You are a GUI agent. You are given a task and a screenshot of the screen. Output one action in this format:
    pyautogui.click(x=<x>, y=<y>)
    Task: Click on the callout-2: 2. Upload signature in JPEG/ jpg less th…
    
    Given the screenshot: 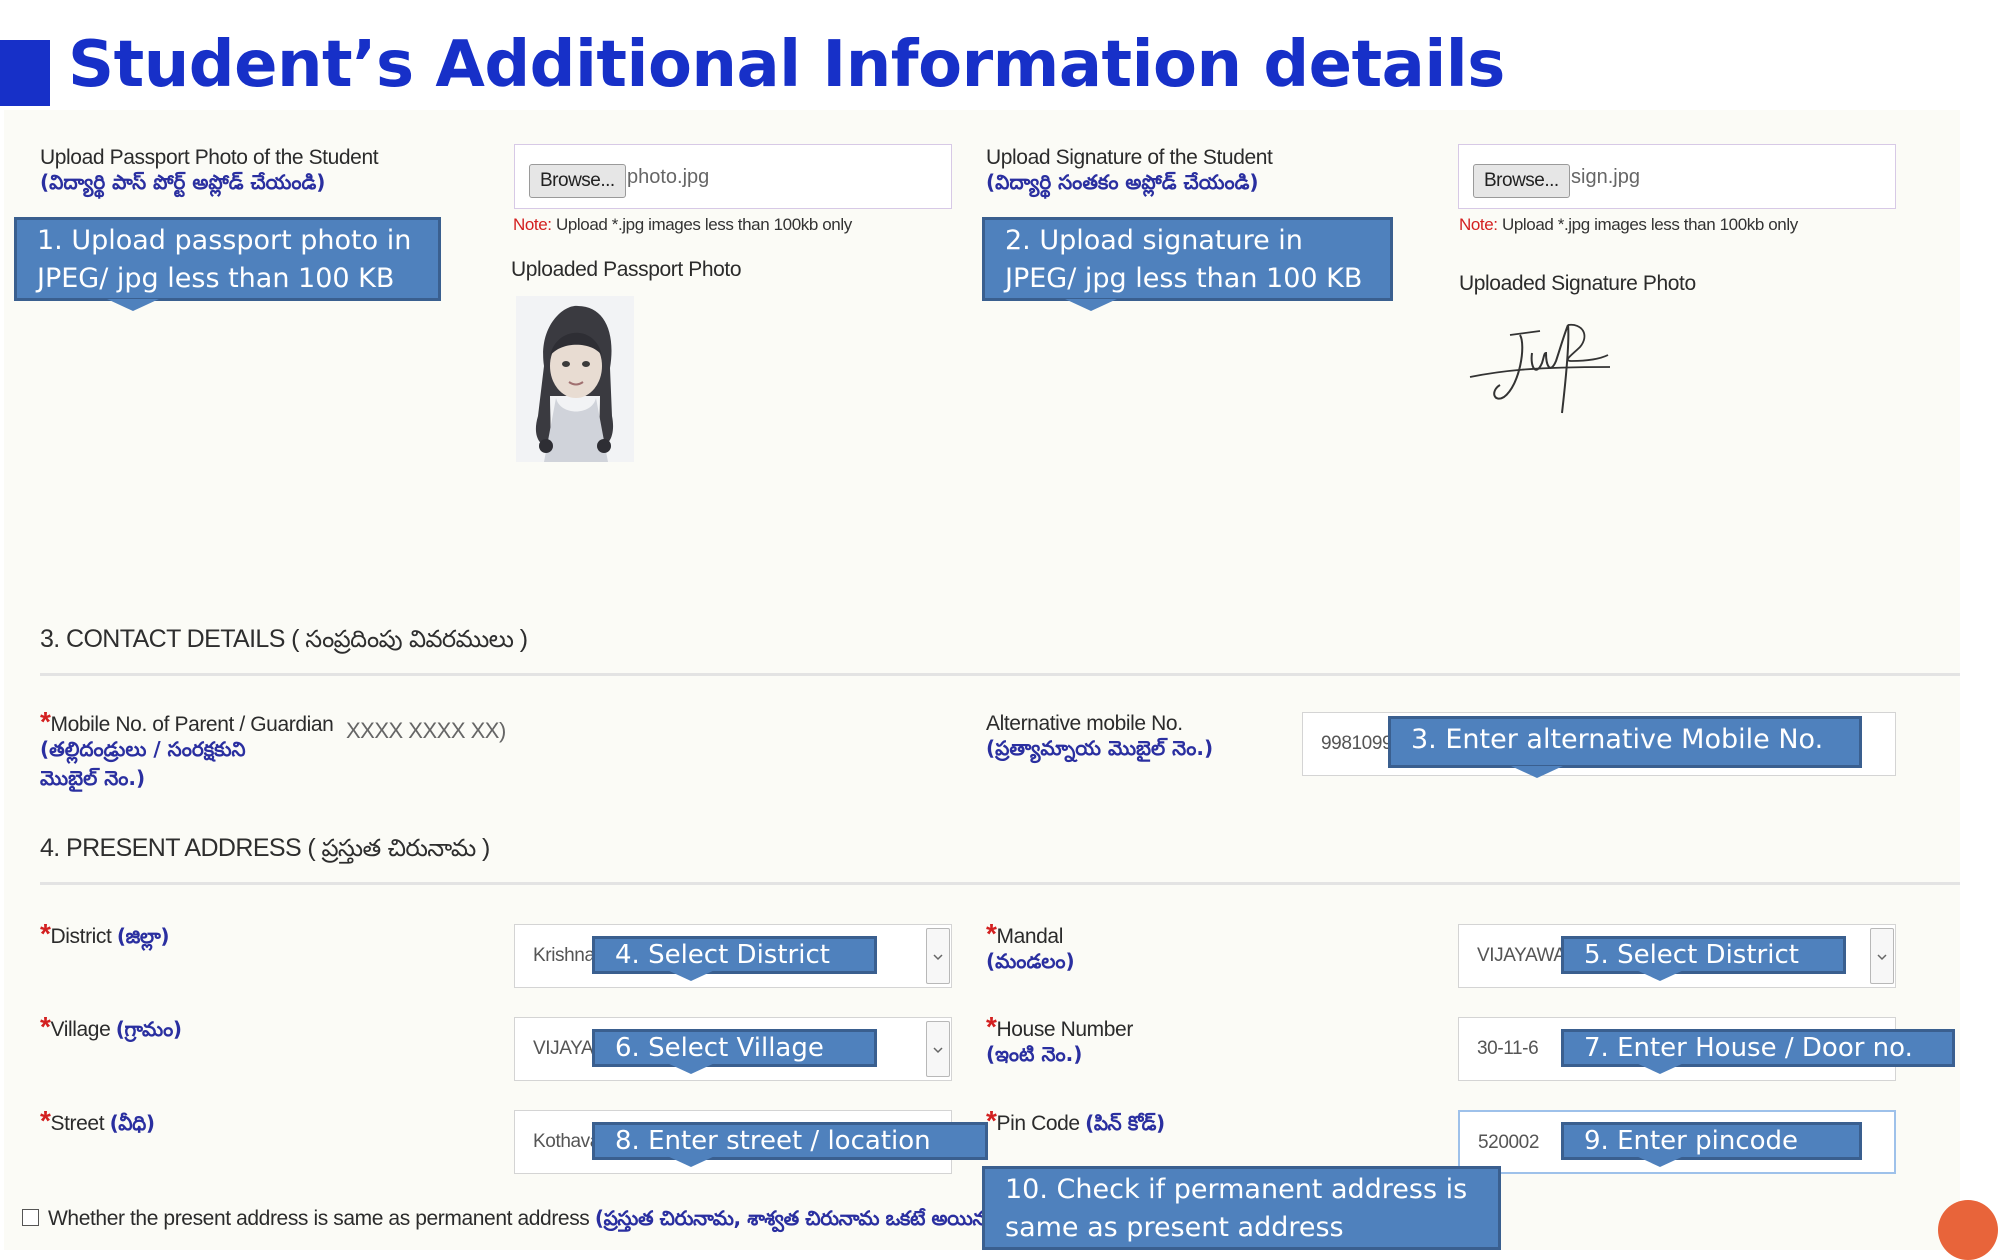 What is the action you would take?
    pyautogui.click(x=1187, y=264)
    